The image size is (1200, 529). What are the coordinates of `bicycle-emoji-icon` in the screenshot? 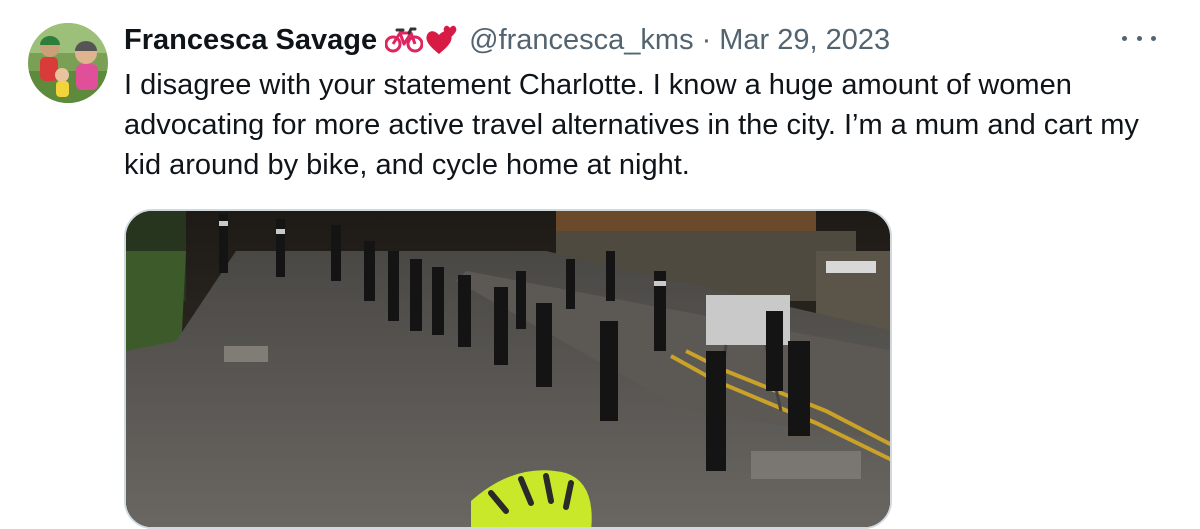 It's located at (404, 40).